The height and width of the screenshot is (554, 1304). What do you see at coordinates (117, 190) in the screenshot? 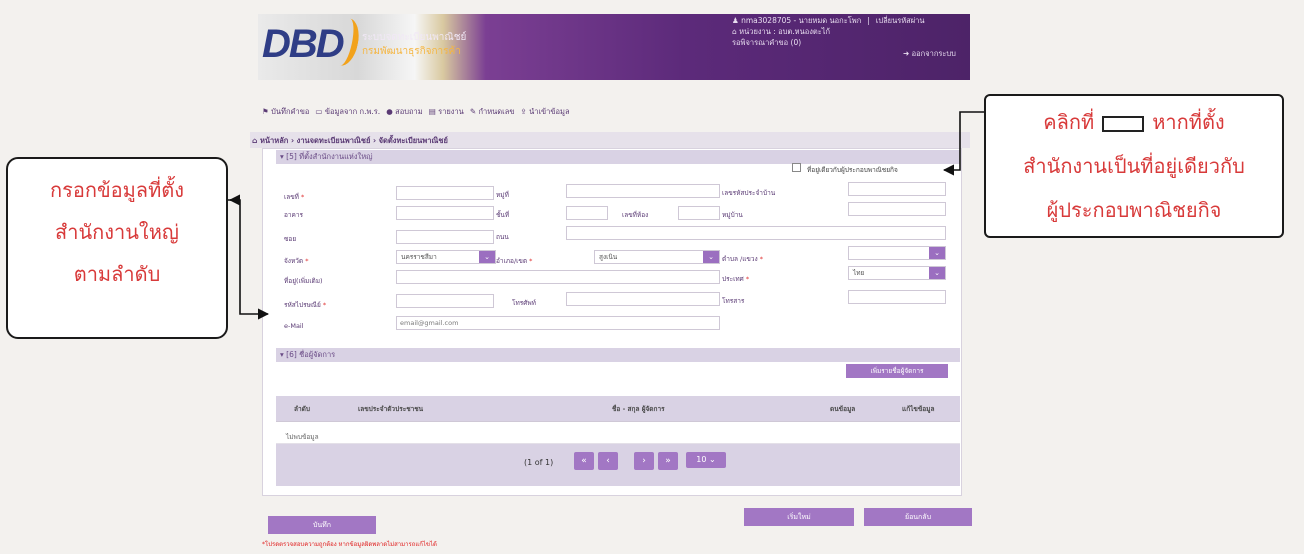
I see `callout-left-line1: กรอกข้อมูลที่ตั้ง` at bounding box center [117, 190].